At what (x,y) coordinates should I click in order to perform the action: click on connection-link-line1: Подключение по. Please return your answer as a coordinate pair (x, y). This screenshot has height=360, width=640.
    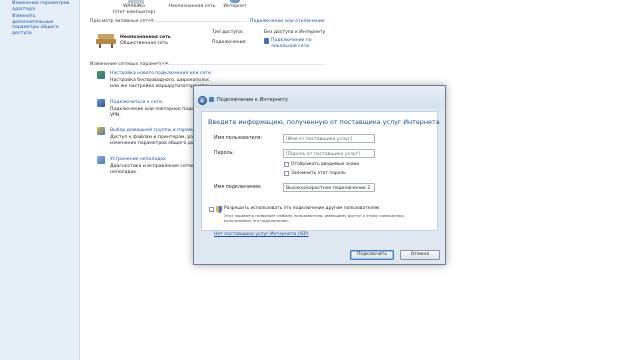
    Looking at the image, I should click on (291, 41).